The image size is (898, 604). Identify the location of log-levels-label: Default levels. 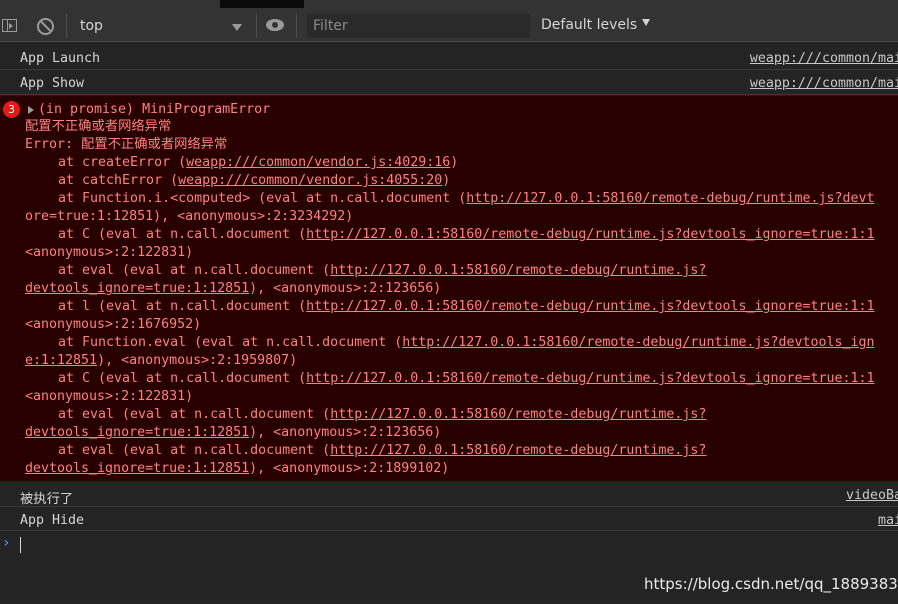
(589, 25).